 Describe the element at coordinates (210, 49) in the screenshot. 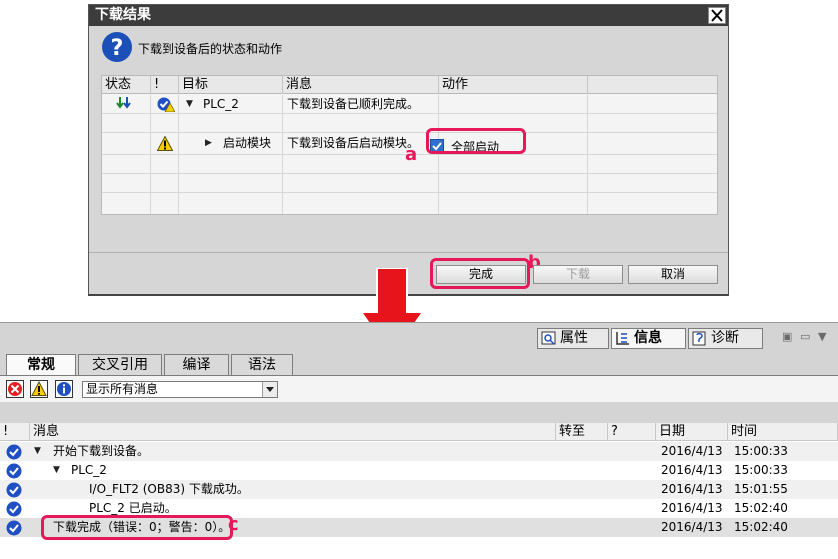

I see `dialog-prompt: 下载到设备后的状态和动作` at that location.